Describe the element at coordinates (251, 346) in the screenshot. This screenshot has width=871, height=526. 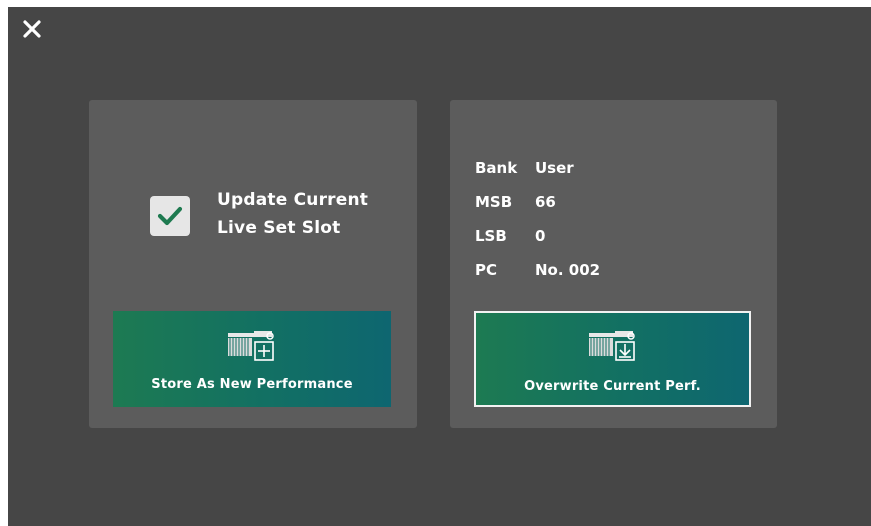
I see `store-new-performance-icon` at that location.